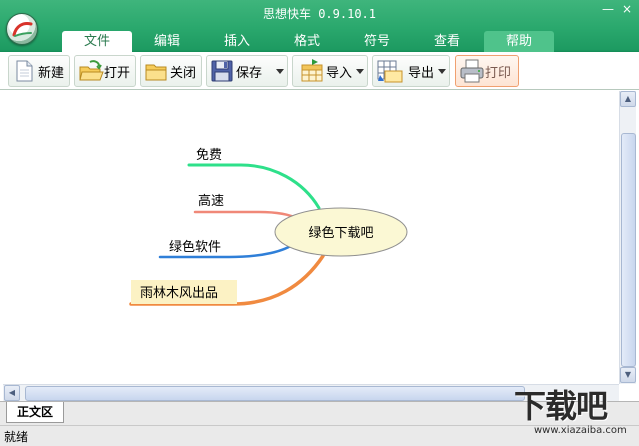 The image size is (639, 446). I want to click on watermark-url: www.xiazaiba.com, so click(580, 430).